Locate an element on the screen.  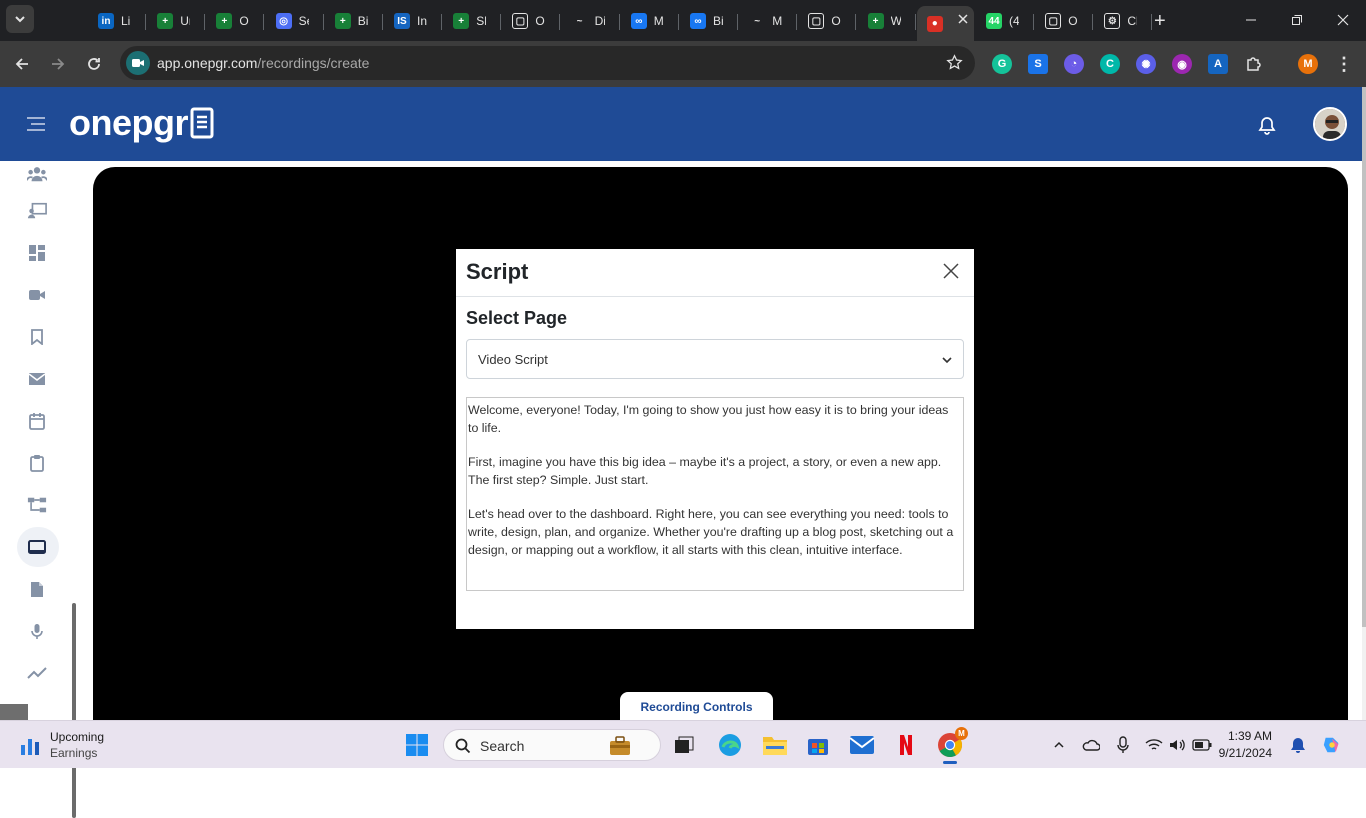
clock-time: 1:39 AM is located at coordinates (1250, 736).